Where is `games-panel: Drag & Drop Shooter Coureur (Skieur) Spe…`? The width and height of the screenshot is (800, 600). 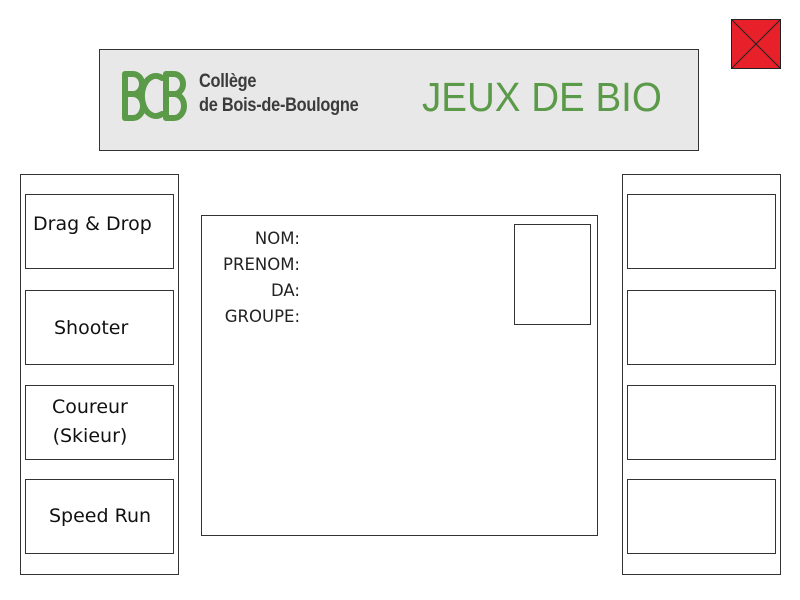
games-panel: Drag & Drop Shooter Coureur (Skieur) Spe… is located at coordinates (99, 374).